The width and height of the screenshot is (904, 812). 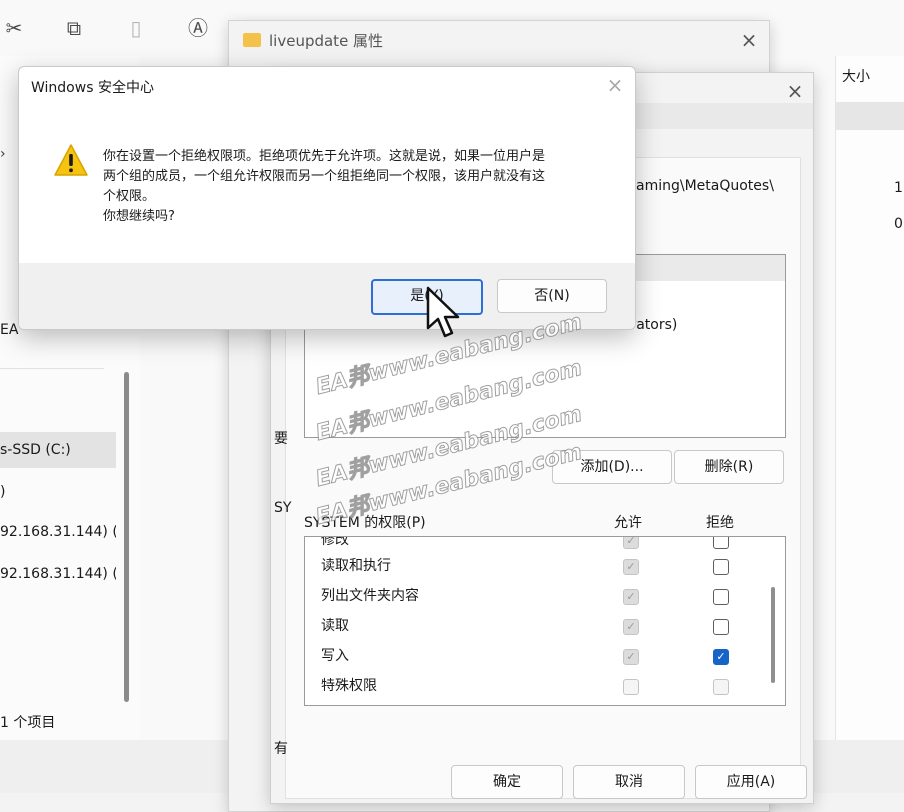 What do you see at coordinates (335, 656) in the screenshot?
I see `permission-name: 写入` at bounding box center [335, 656].